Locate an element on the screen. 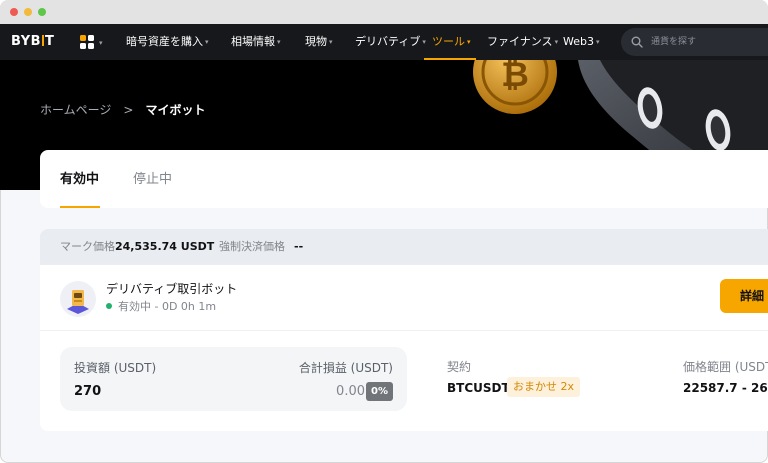 The image size is (768, 463). bot-avatar-icon is located at coordinates (78, 299).